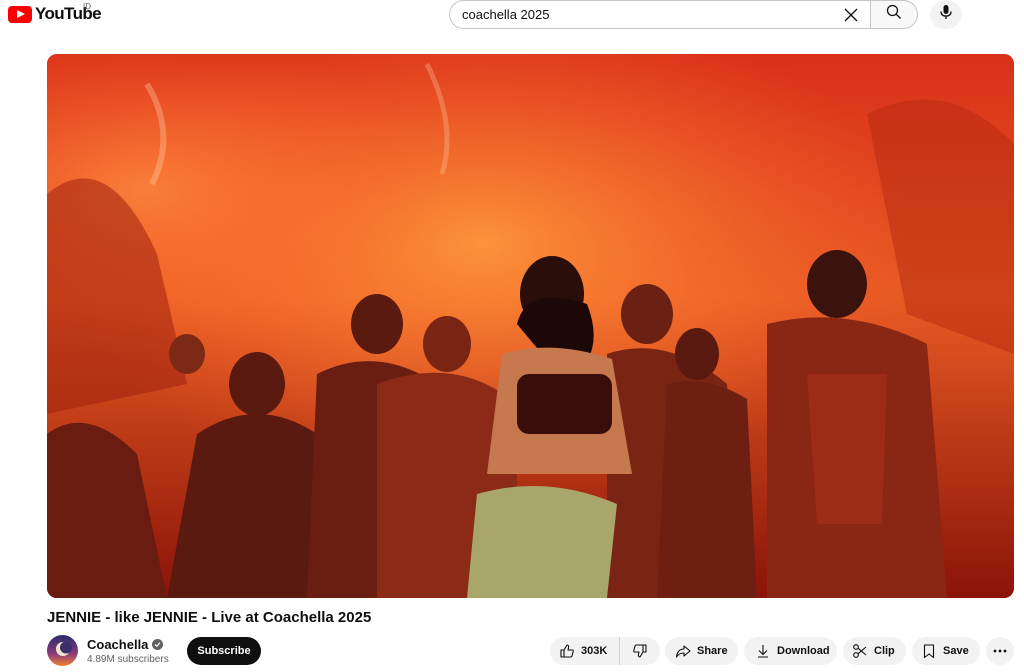 The height and width of the screenshot is (672, 1024). I want to click on share-button: Share, so click(701, 651).